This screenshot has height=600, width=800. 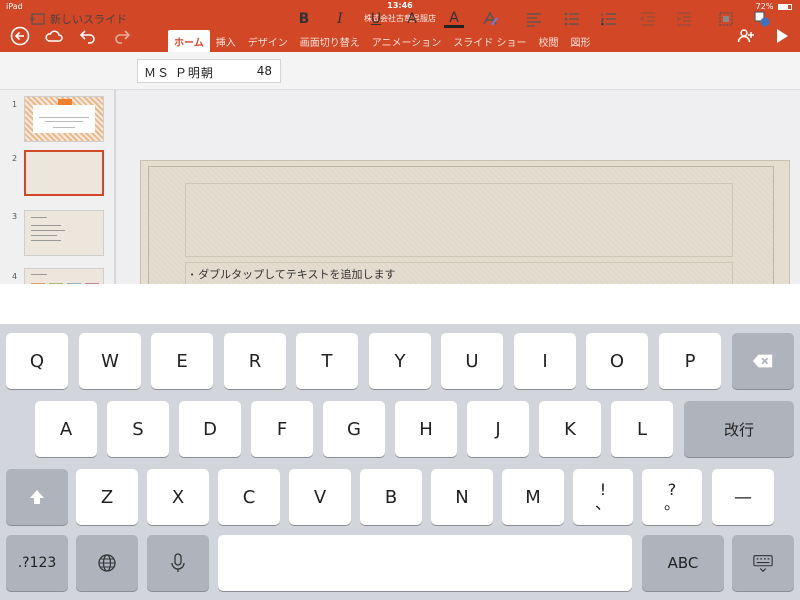 I want to click on key-f: F, so click(x=282, y=429).